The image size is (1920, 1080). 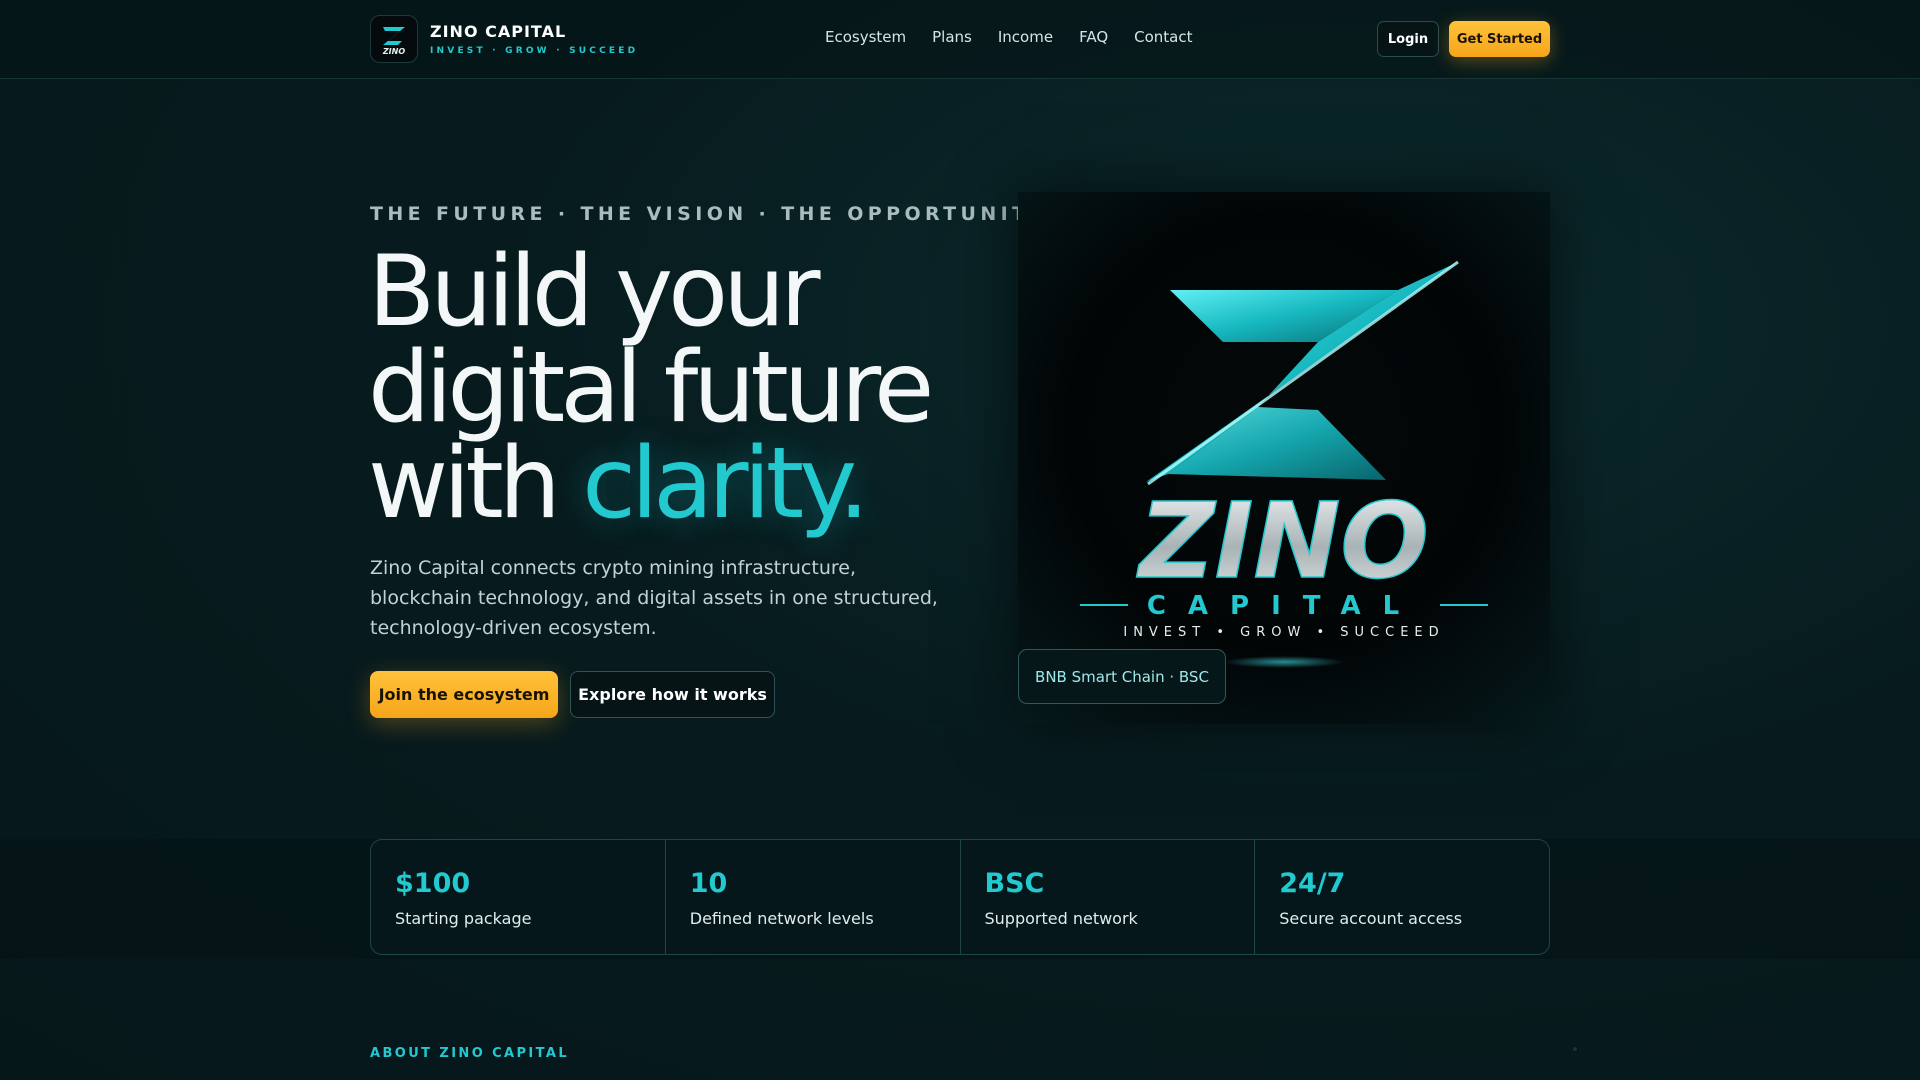 What do you see at coordinates (1402, 897) in the screenshot?
I see `stat-card: 24/7 Secure account access` at bounding box center [1402, 897].